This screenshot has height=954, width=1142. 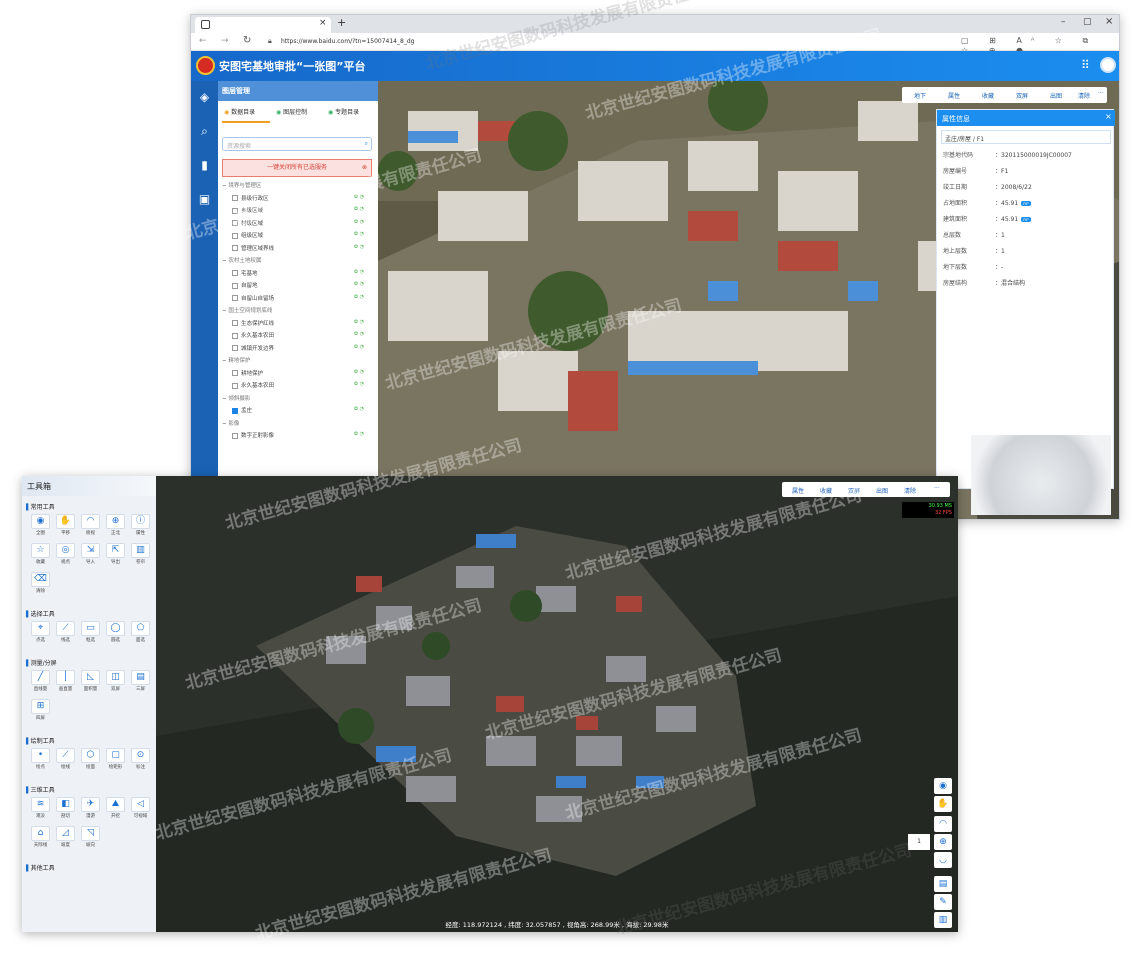 I want to click on tool-button: ⬠ 面选, so click(x=140, y=633).